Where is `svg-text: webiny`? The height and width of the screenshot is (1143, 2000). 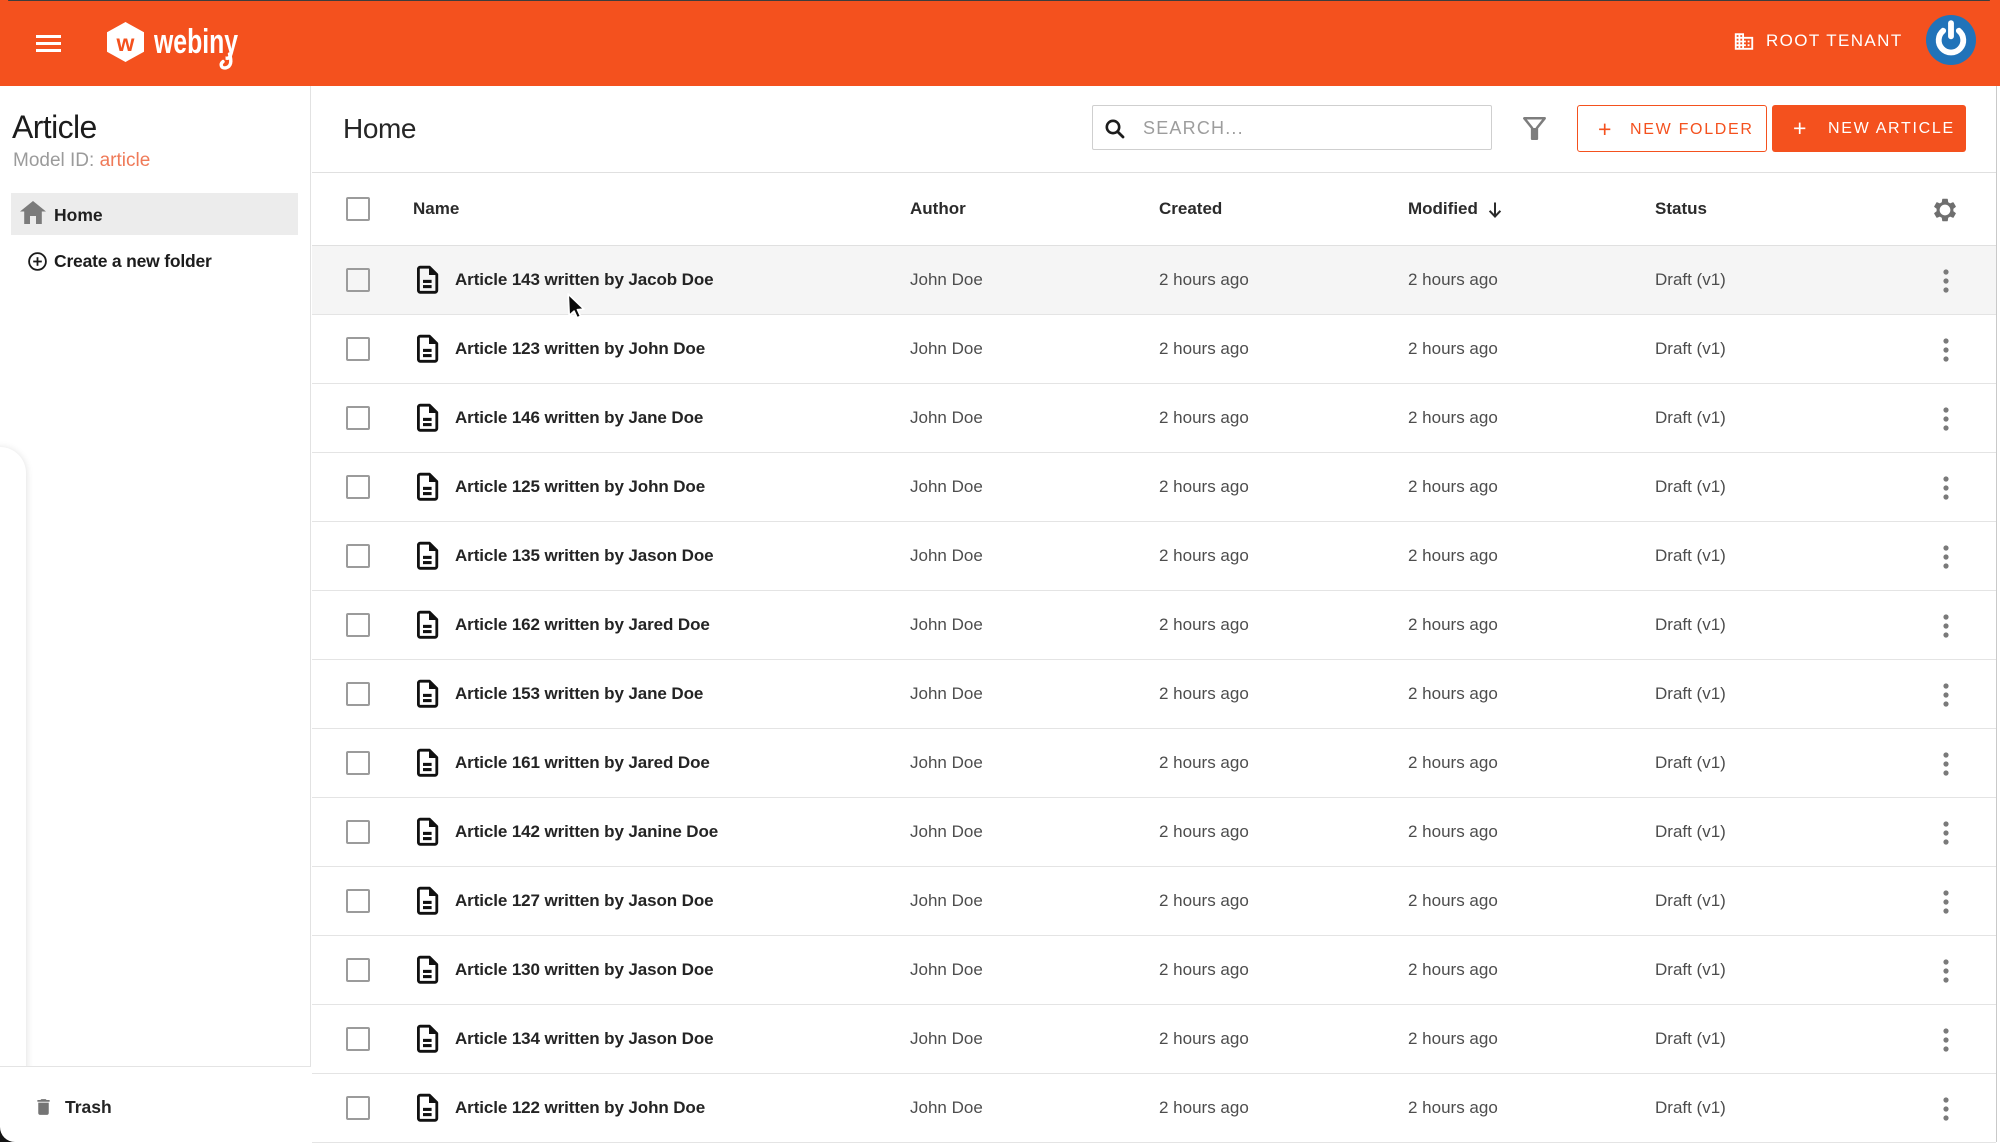
svg-text: webiny is located at coordinates (196, 42).